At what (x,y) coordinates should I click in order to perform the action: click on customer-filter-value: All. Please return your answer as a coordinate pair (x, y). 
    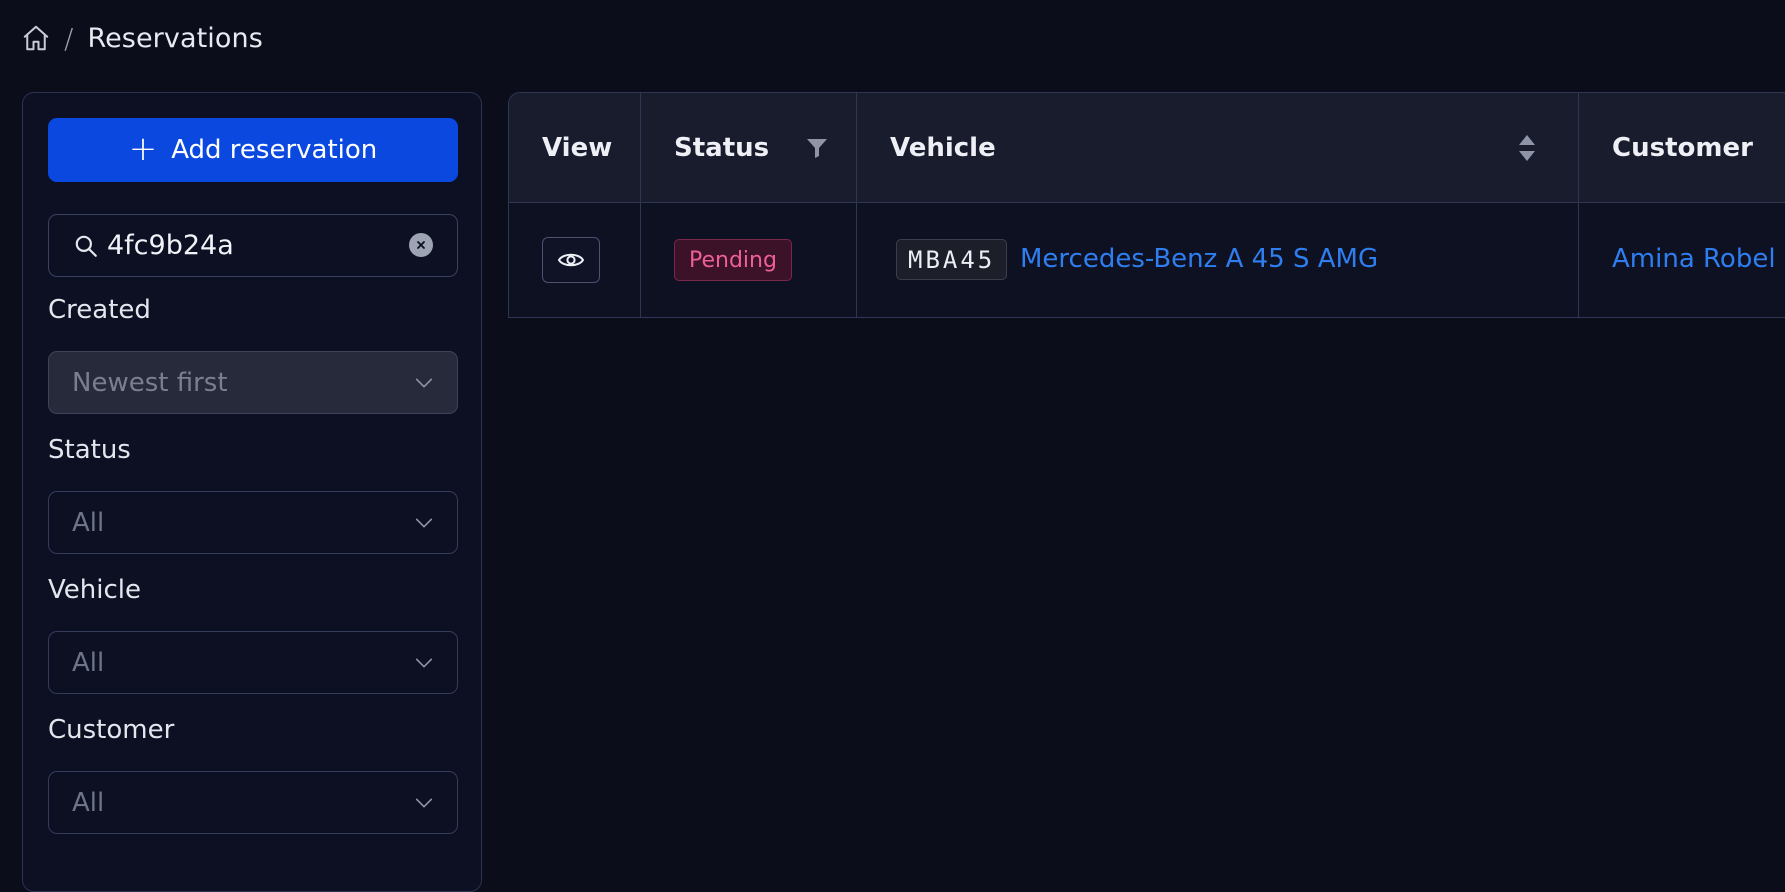
    Looking at the image, I should click on (88, 802).